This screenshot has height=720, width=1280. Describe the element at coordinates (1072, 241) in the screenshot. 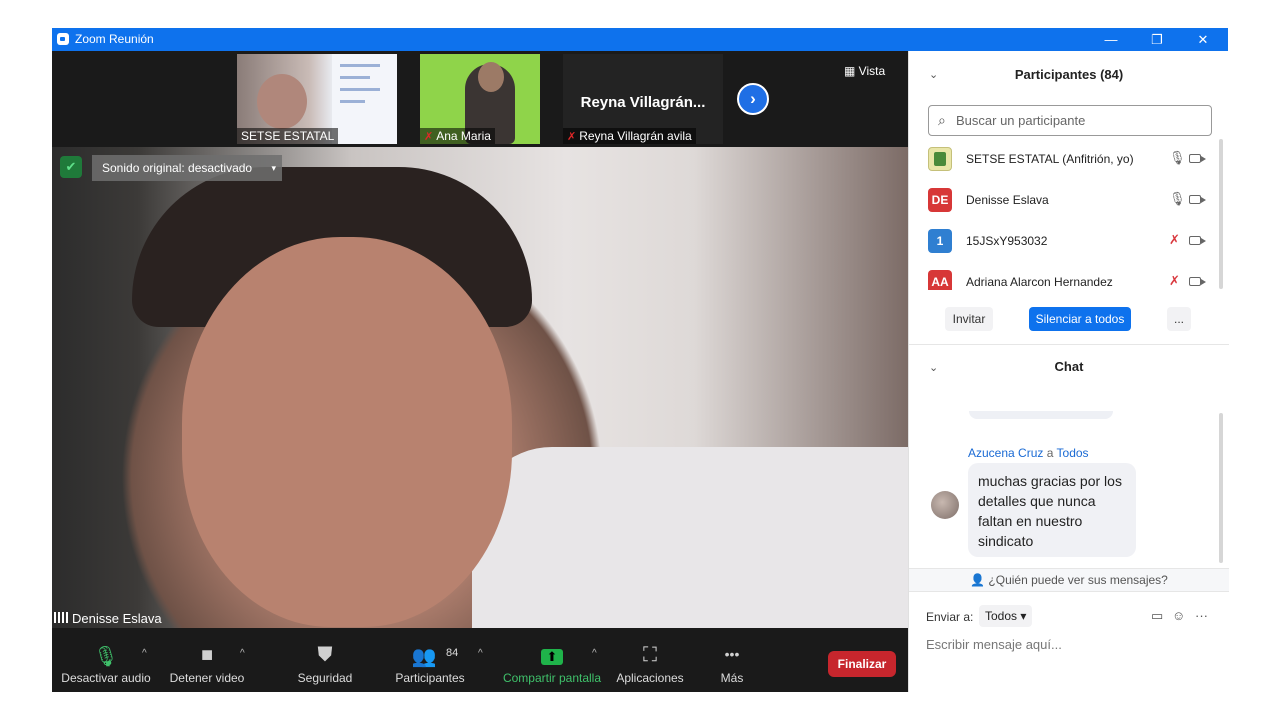

I see `participant-row: 1 15JSxY953032 ✗` at that location.